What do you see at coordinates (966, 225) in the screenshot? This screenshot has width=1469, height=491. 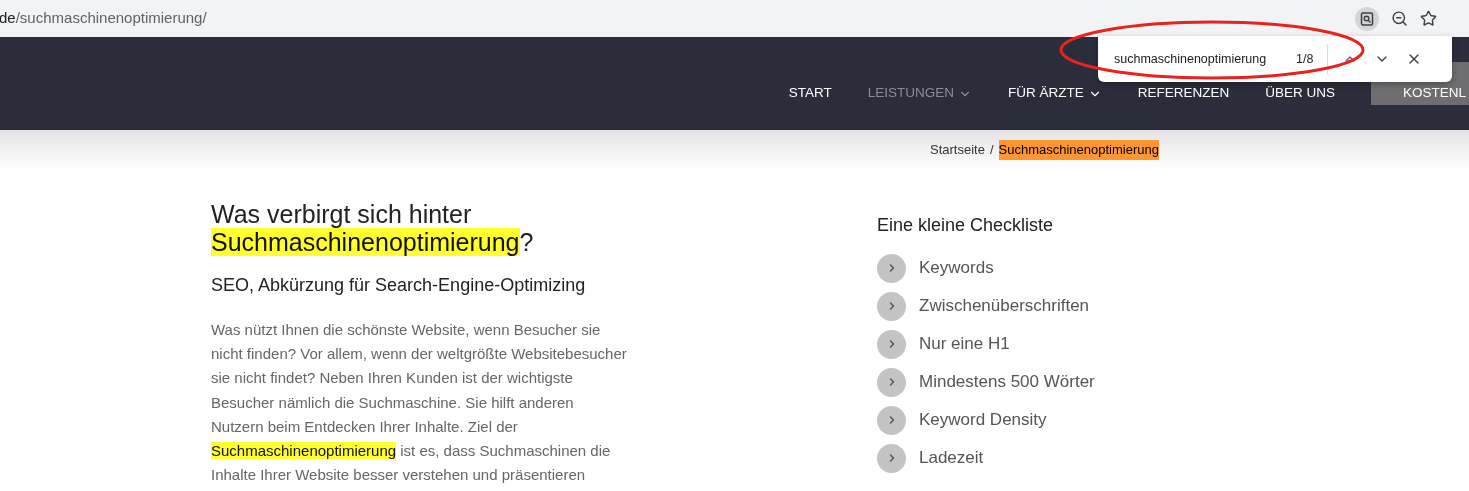 I see `checklist-title: Eine kleine Checkliste` at bounding box center [966, 225].